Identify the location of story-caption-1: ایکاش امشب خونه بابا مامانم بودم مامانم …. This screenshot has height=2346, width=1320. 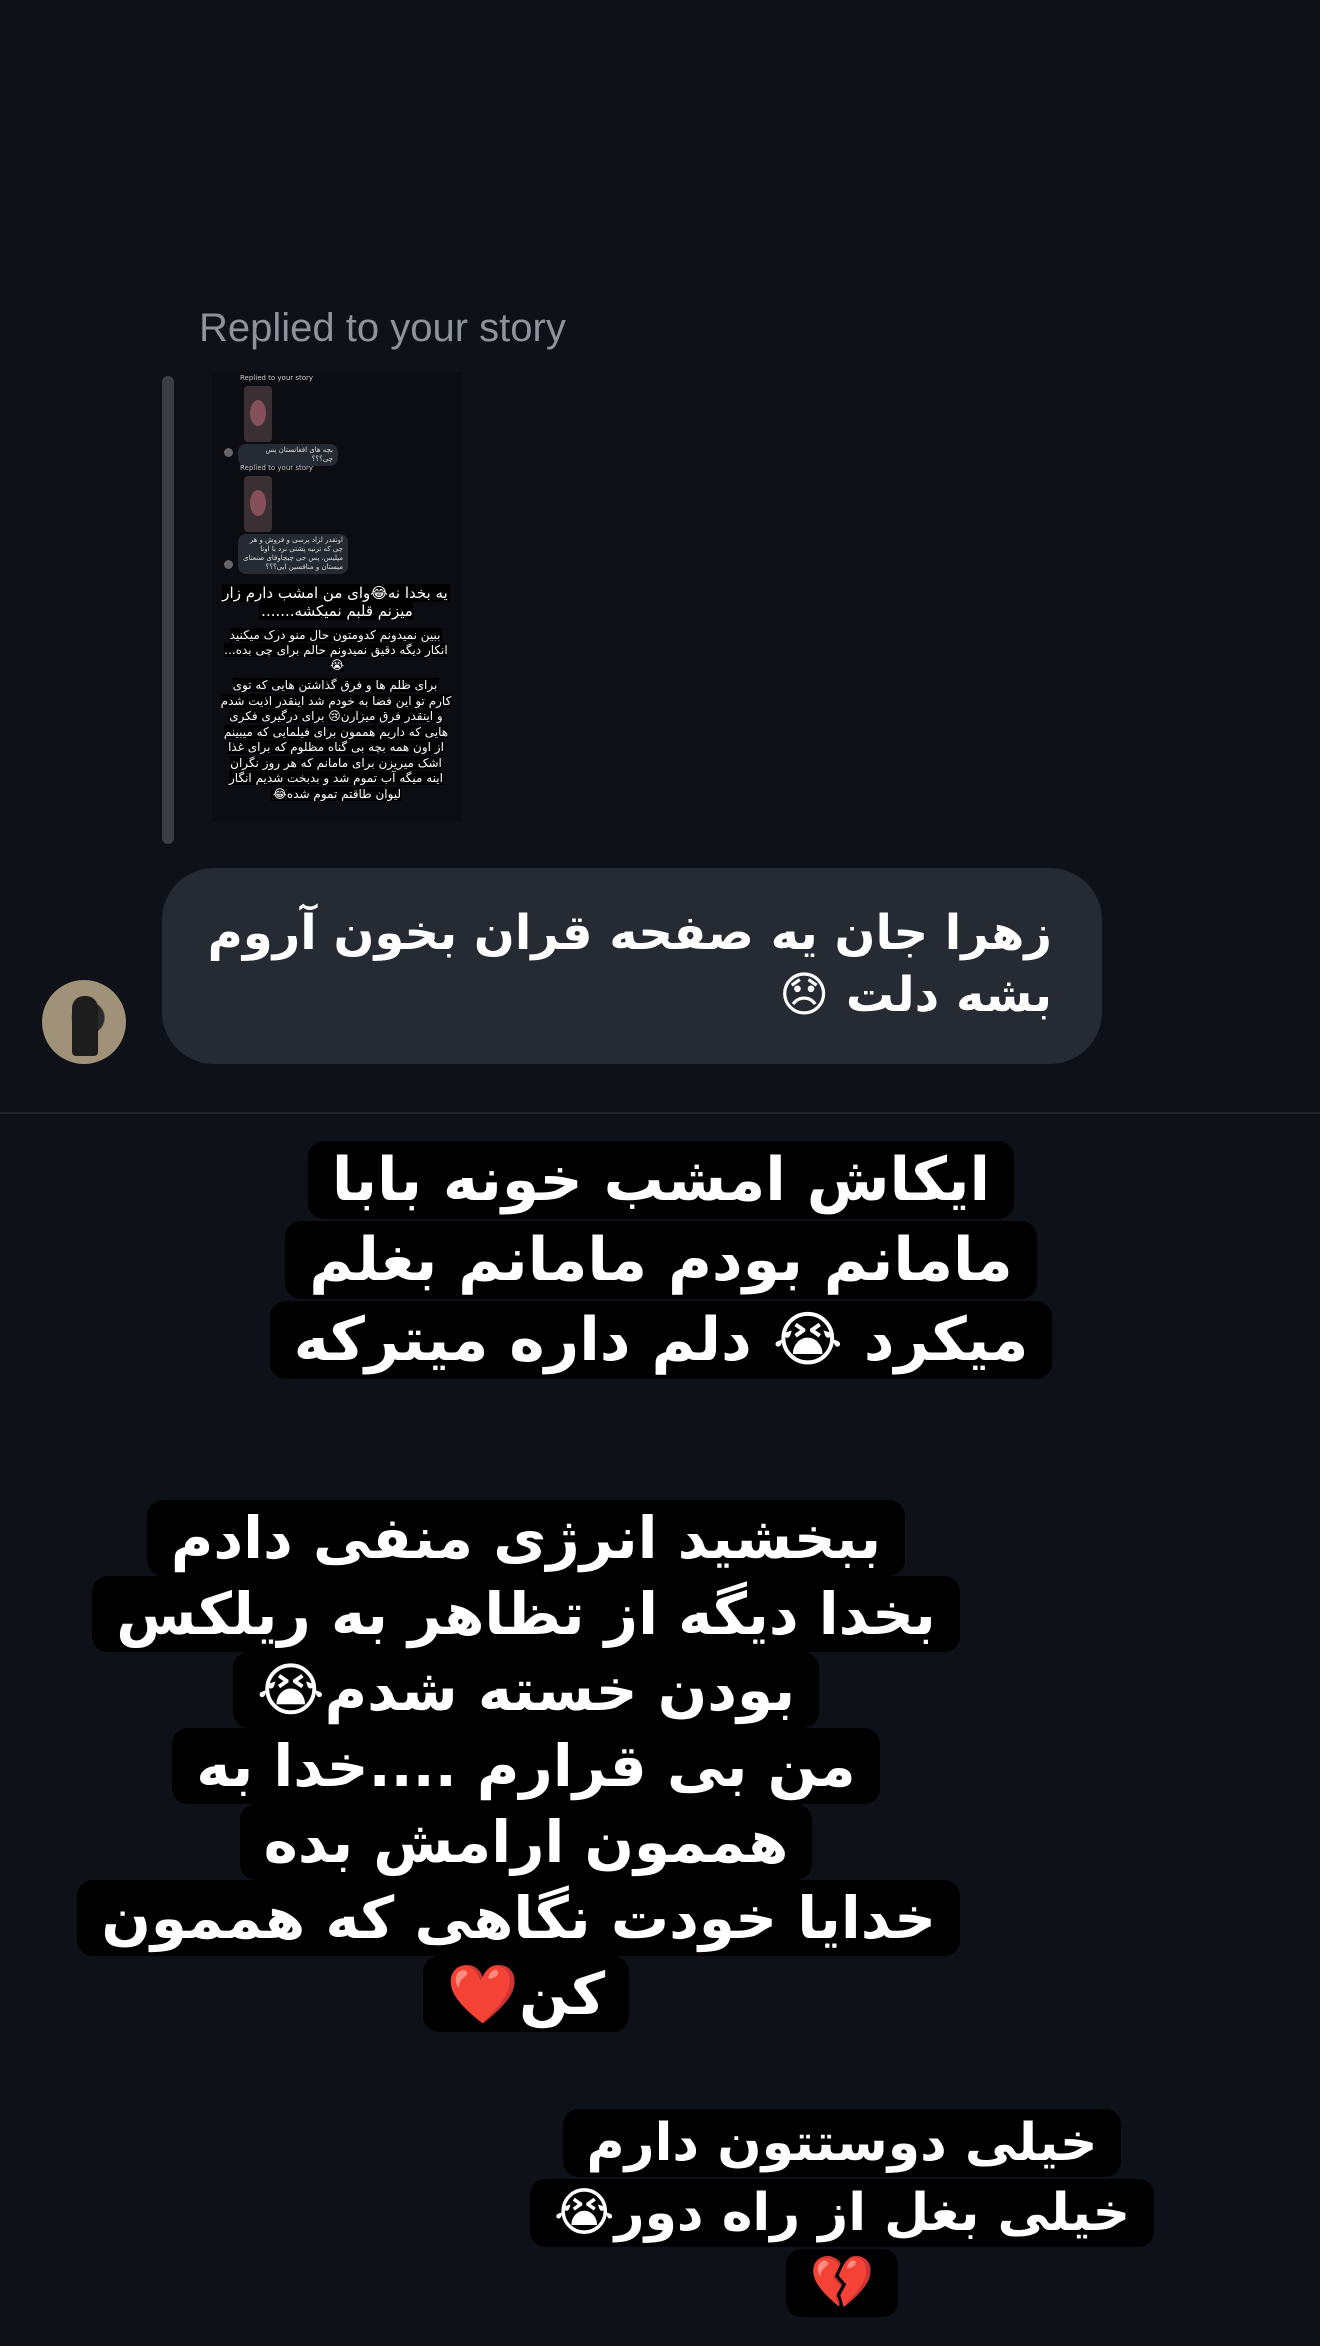
(661, 1260).